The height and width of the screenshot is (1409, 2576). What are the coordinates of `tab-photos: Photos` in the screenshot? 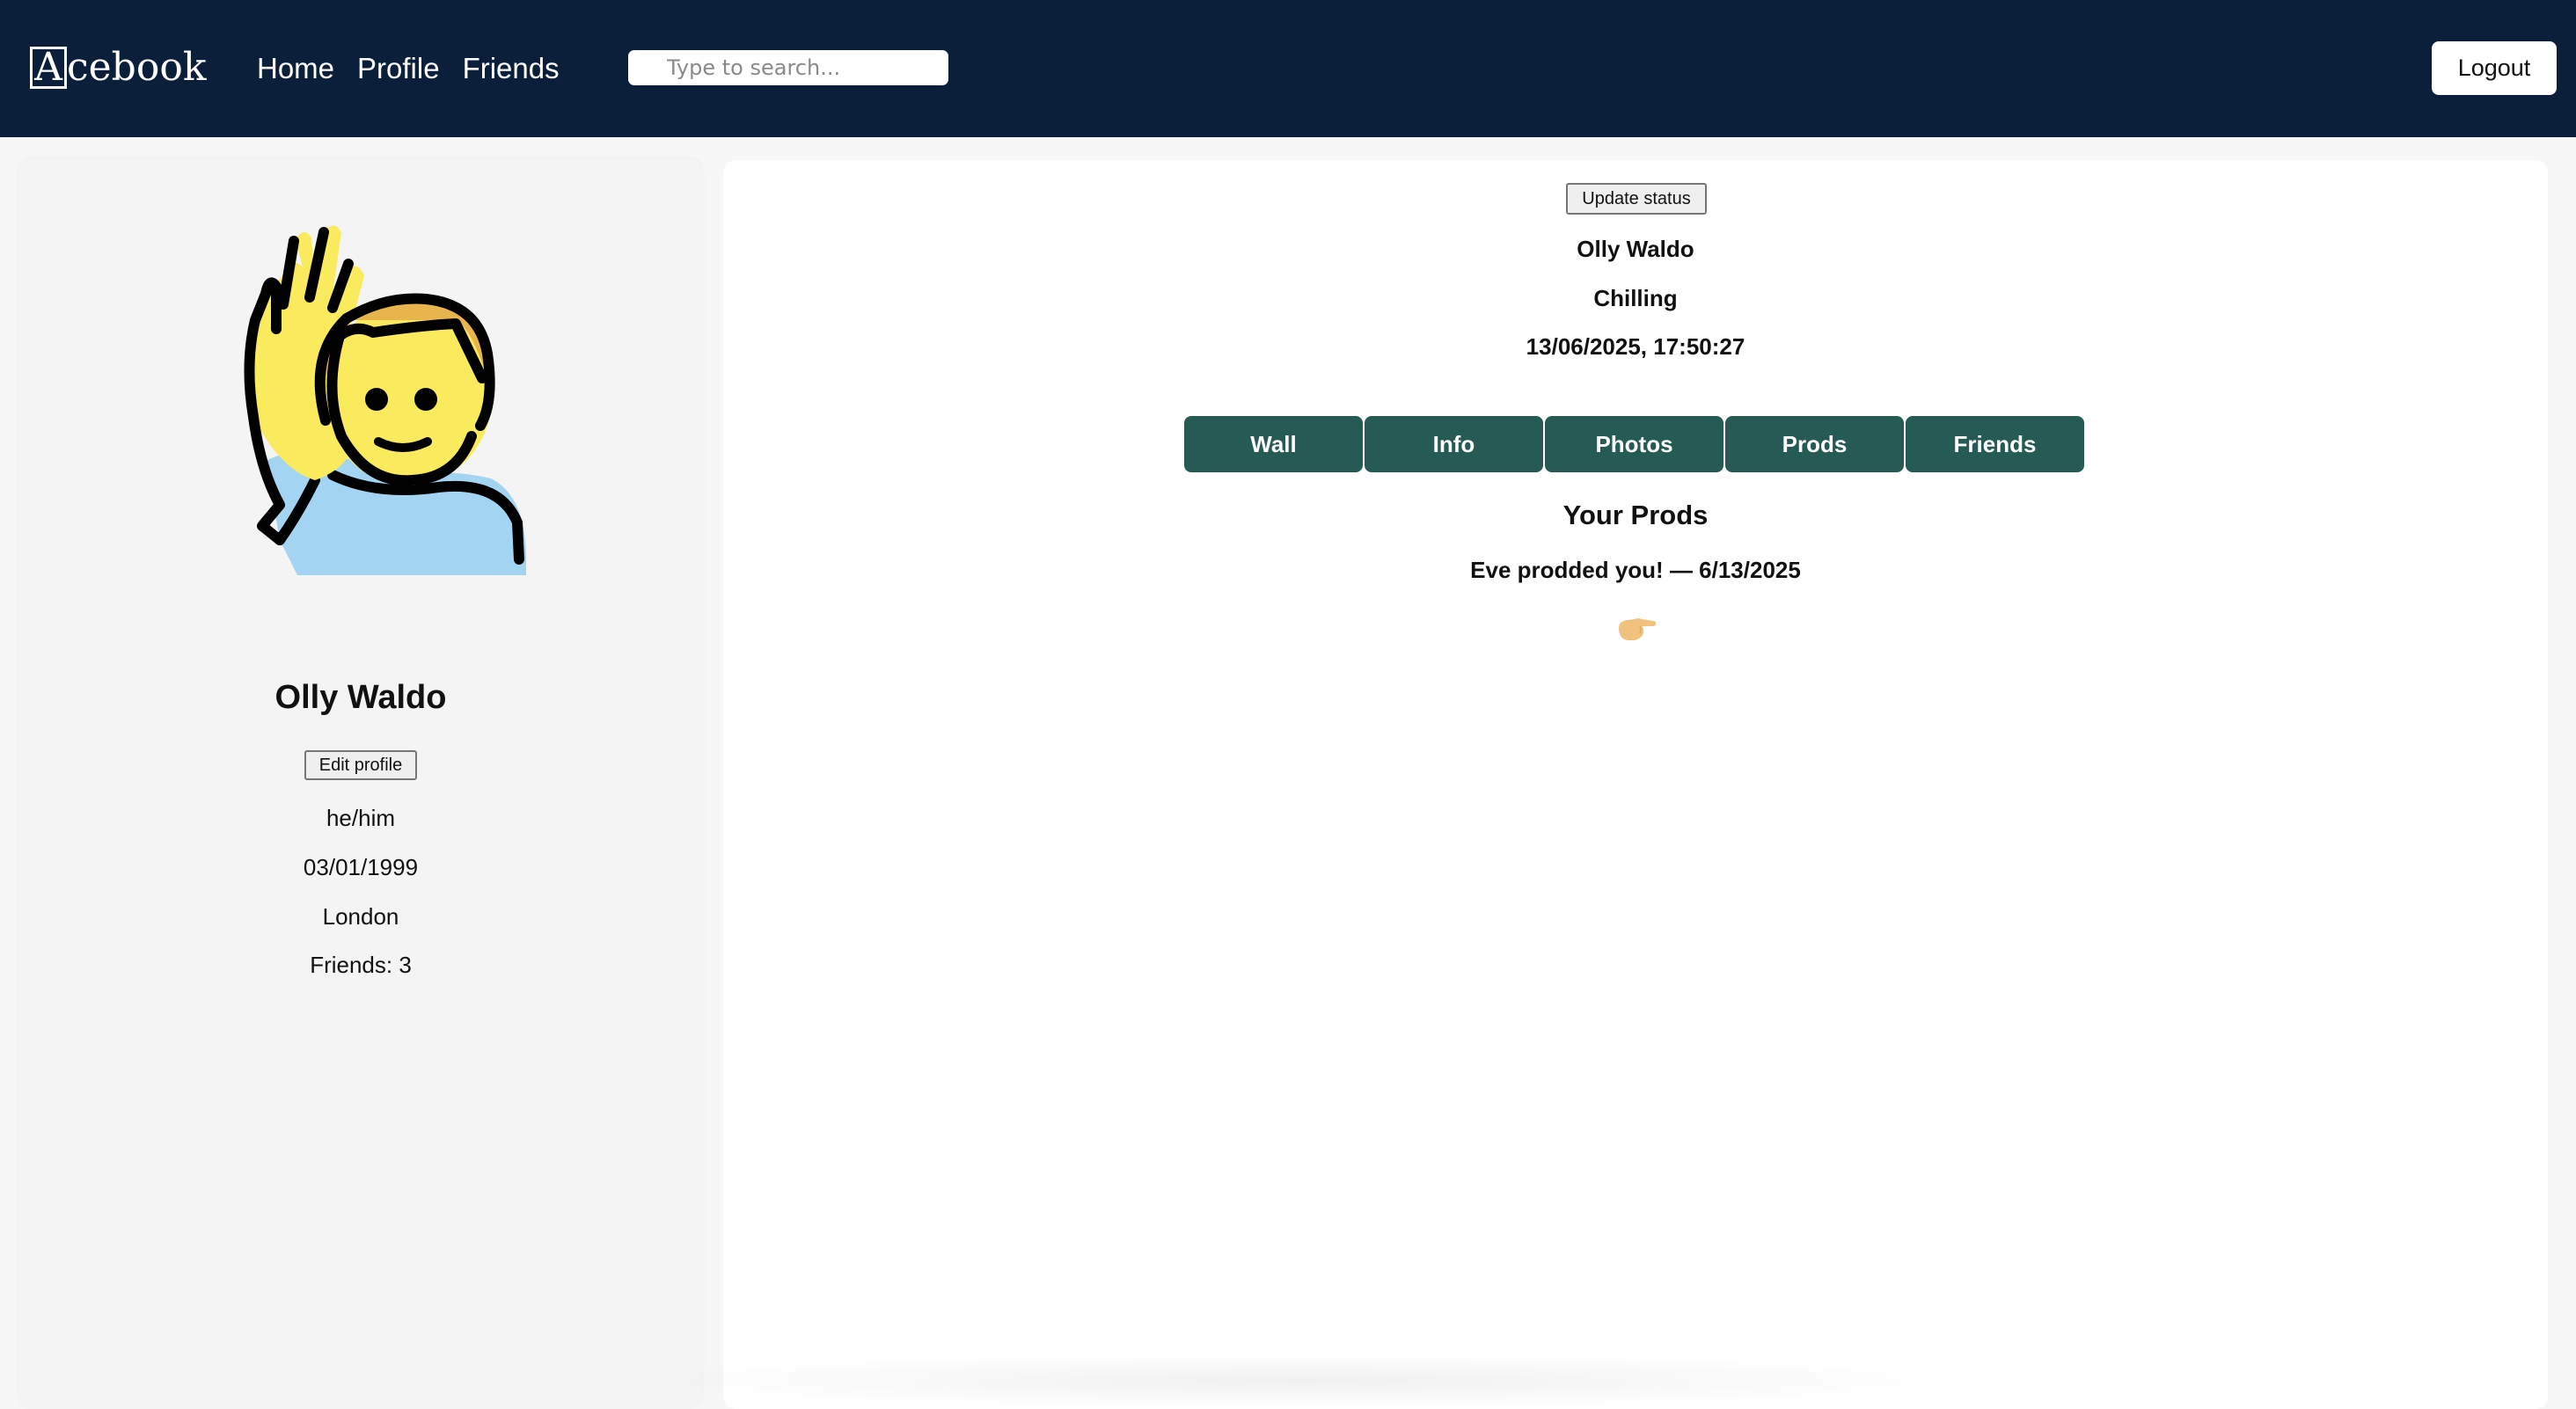 It's located at (1634, 444).